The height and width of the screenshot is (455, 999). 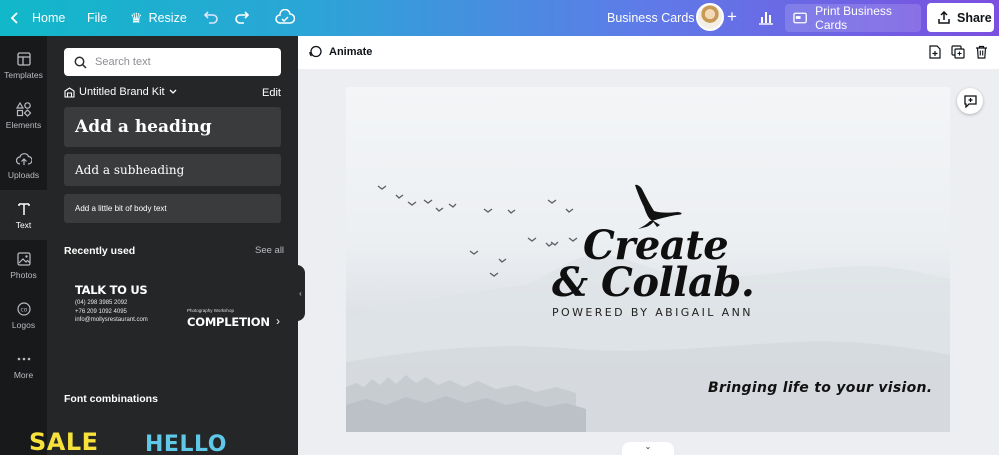 I want to click on tagline-text: Bringing life to your vision., so click(x=820, y=388).